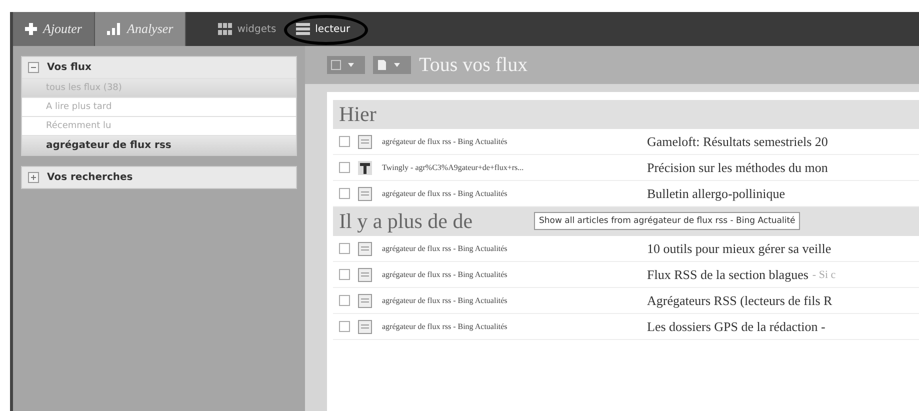  What do you see at coordinates (365, 167) in the screenshot?
I see `letter-t-icon` at bounding box center [365, 167].